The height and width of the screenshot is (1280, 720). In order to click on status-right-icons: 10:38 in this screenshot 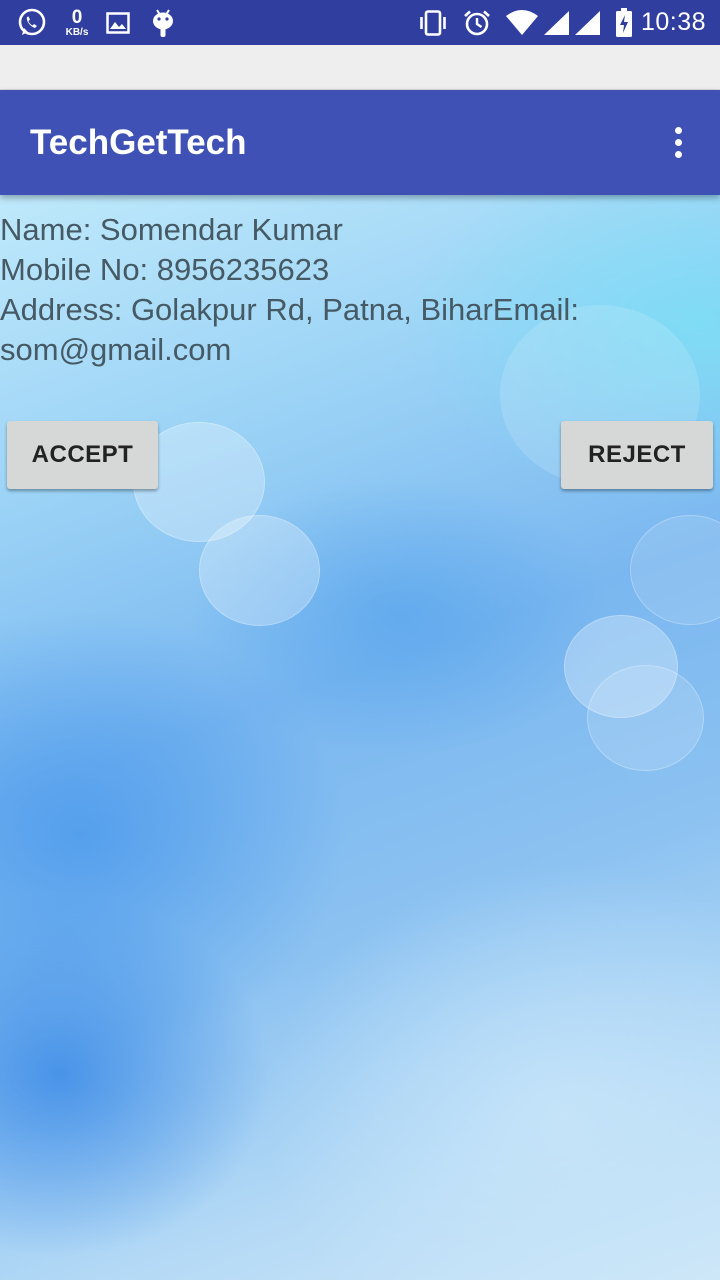, I will do `click(561, 22)`.